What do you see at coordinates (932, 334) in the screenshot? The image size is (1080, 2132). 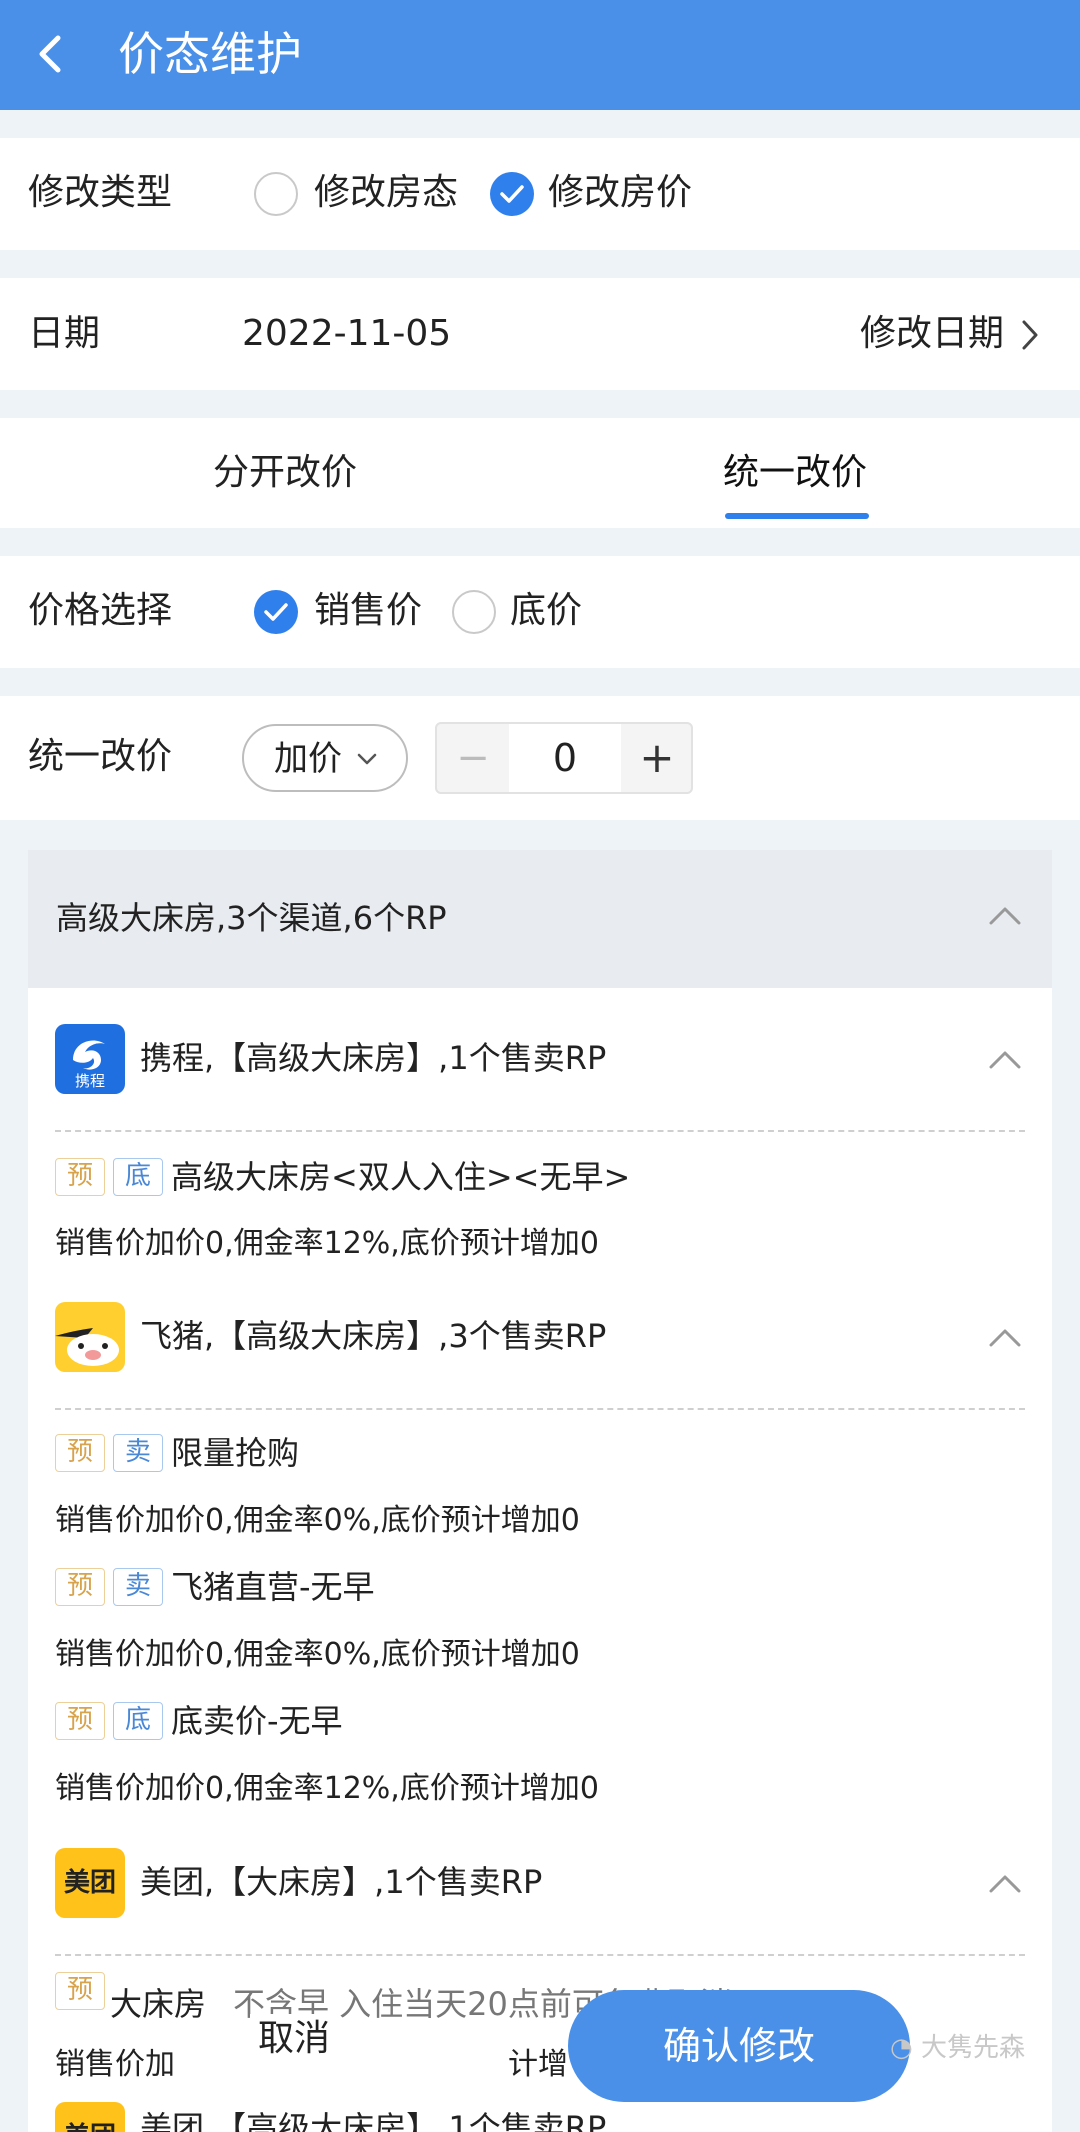 I see `change-date-link: 修改日期` at bounding box center [932, 334].